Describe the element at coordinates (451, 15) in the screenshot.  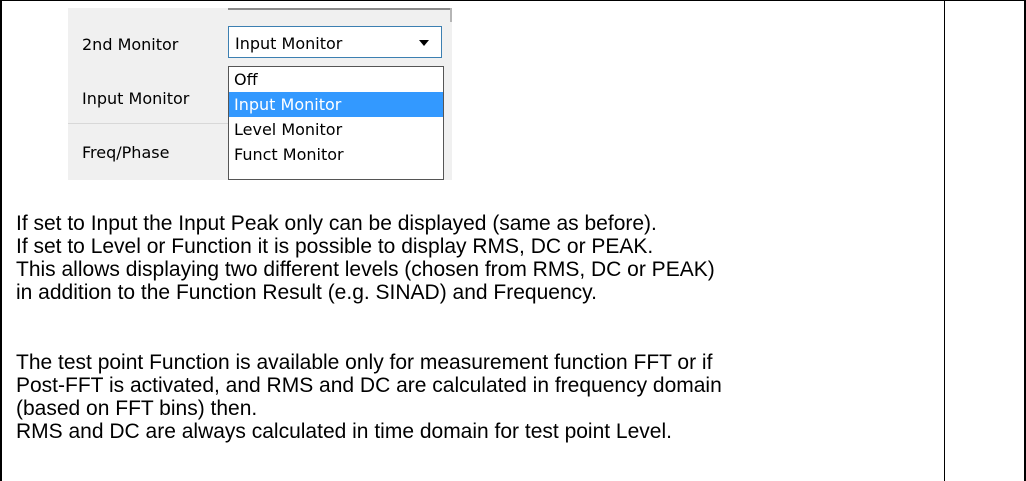
I see `panel-right-edge` at that location.